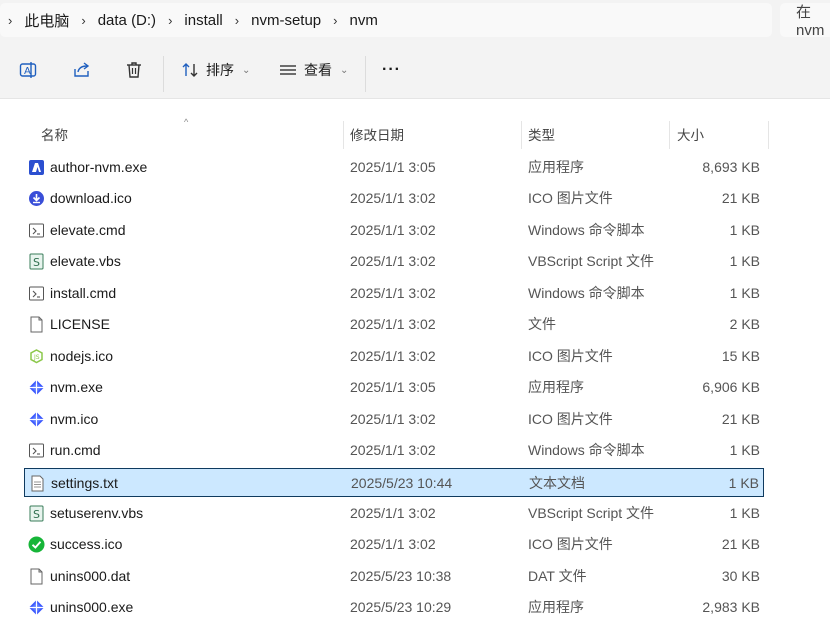  I want to click on file-row: nvm.exe 2025/1/1 3:05 应用程序 6,906 KB, so click(394, 387).